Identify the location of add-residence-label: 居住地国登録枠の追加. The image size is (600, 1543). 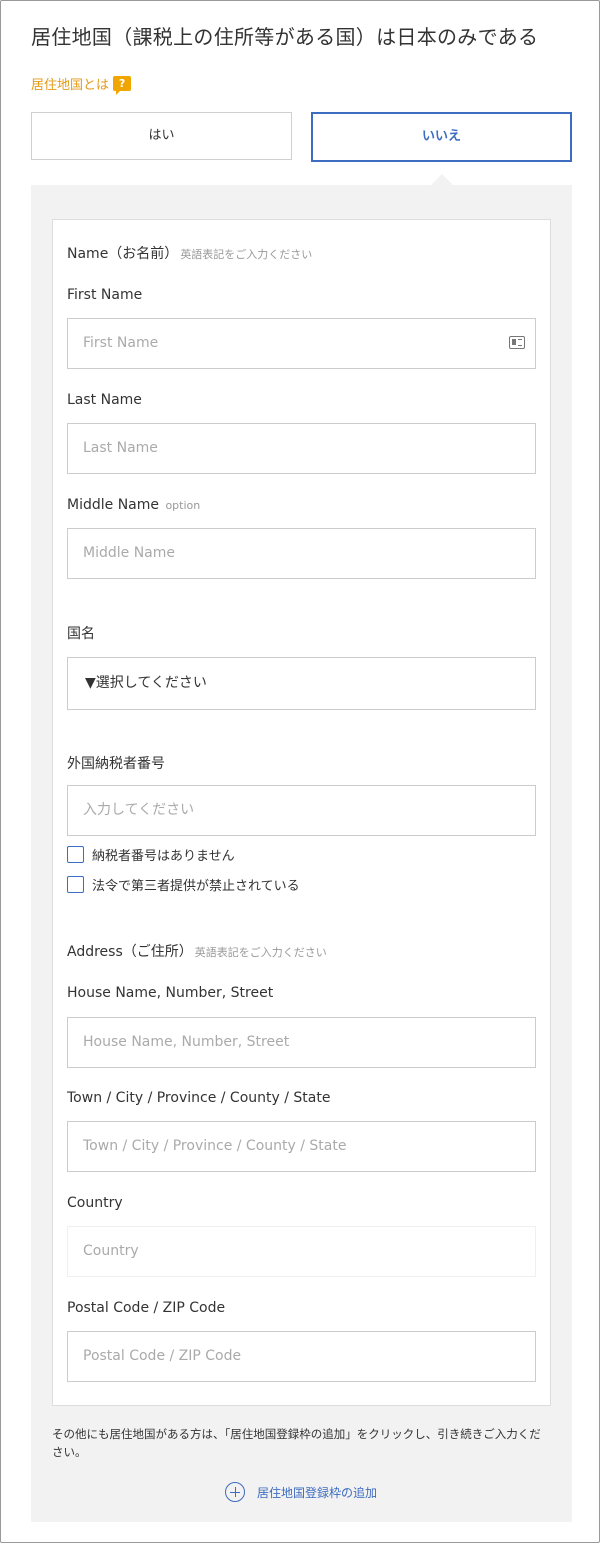
(317, 1492).